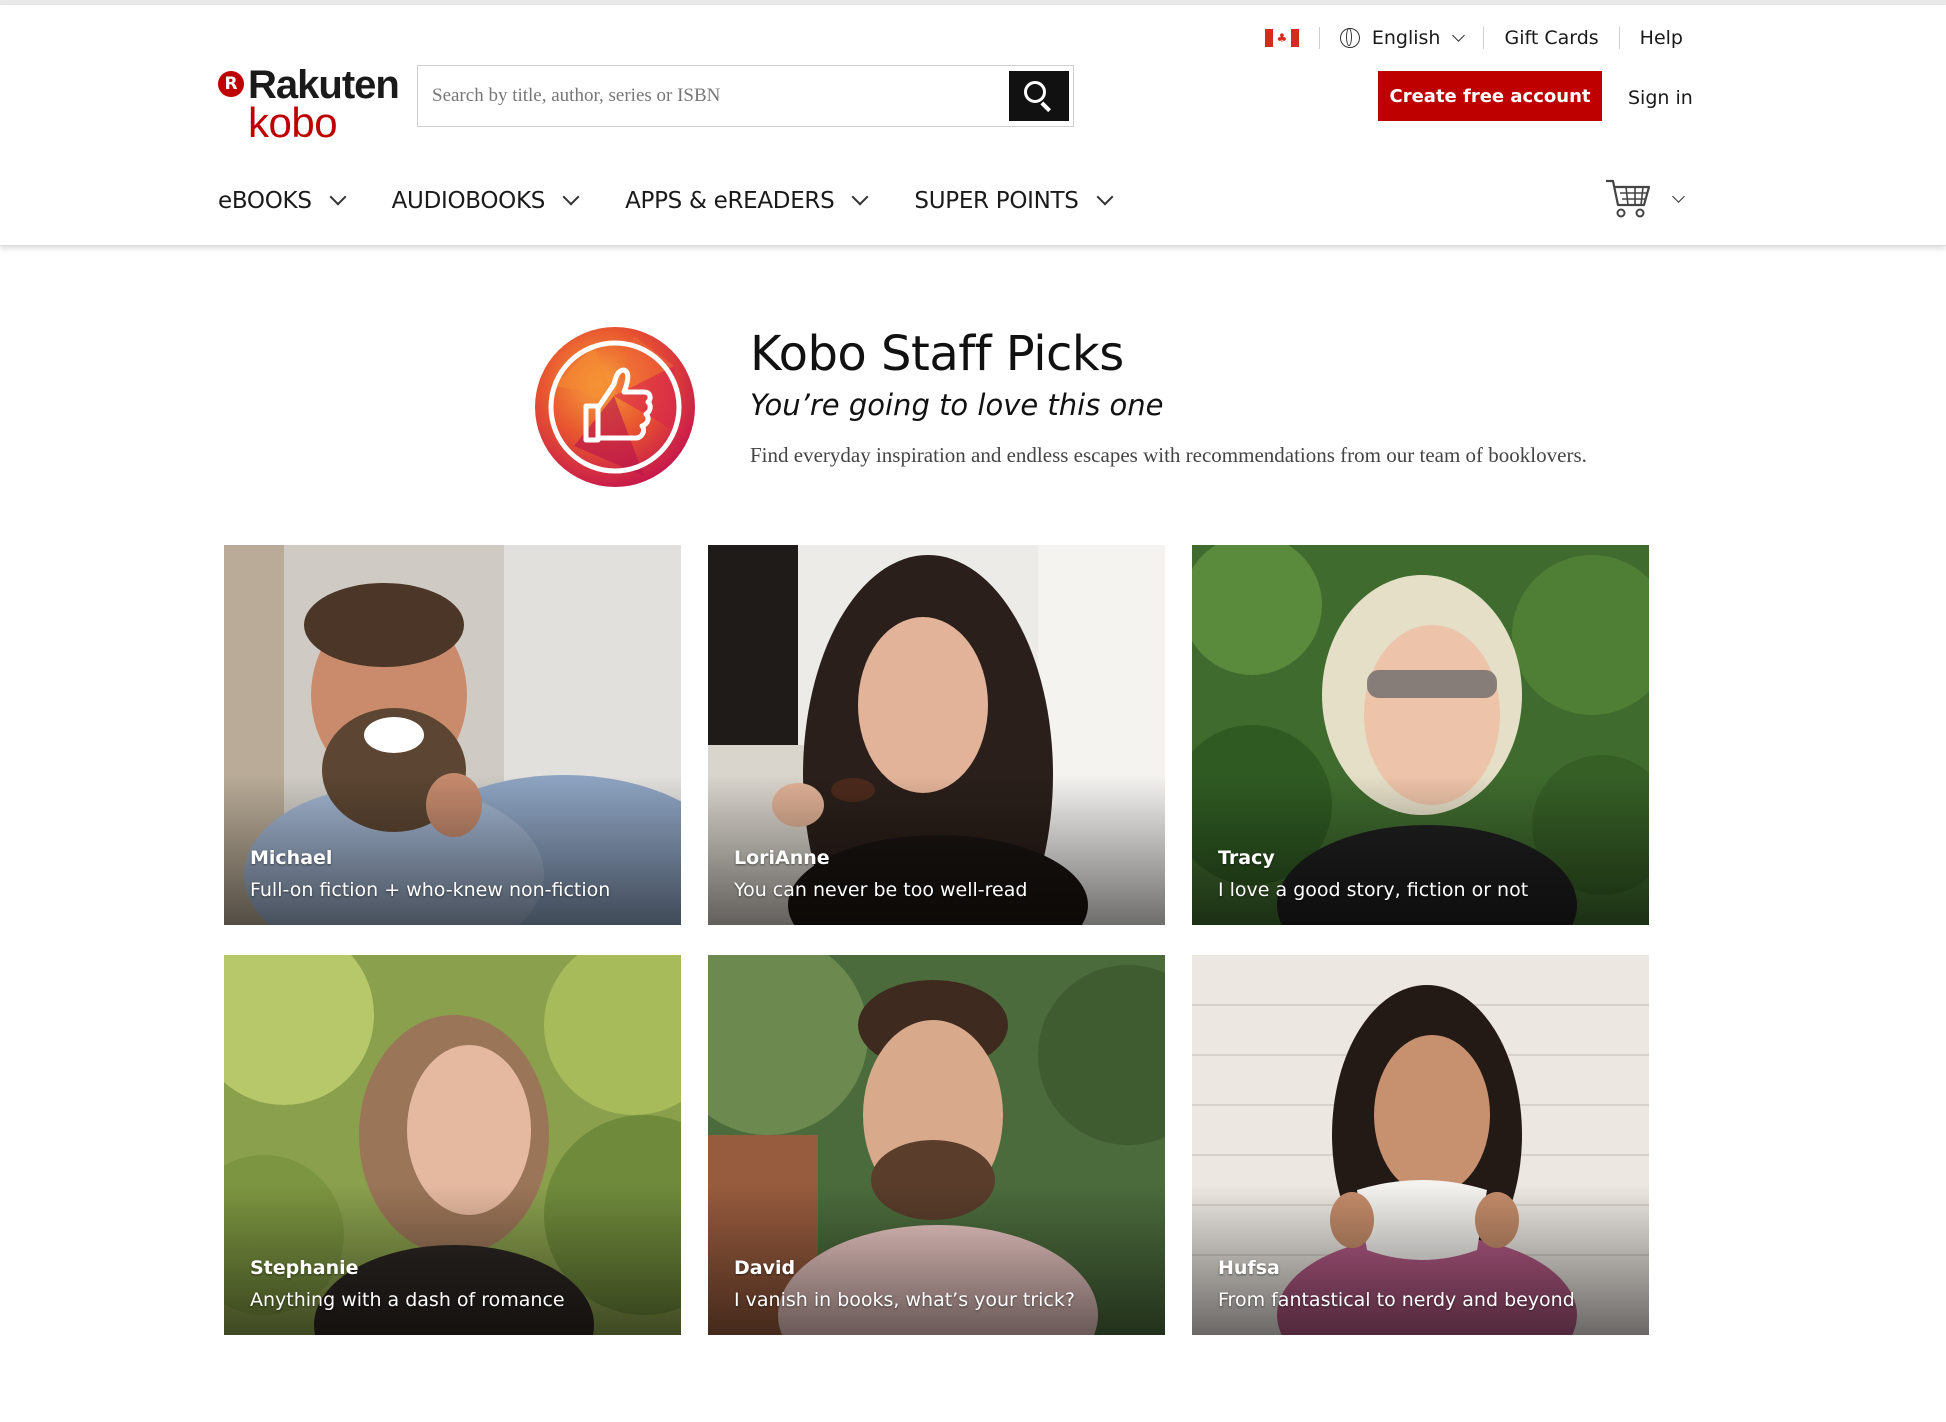  Describe the element at coordinates (881, 890) in the screenshot. I see `staff-tagline: You can never be too well-read` at that location.